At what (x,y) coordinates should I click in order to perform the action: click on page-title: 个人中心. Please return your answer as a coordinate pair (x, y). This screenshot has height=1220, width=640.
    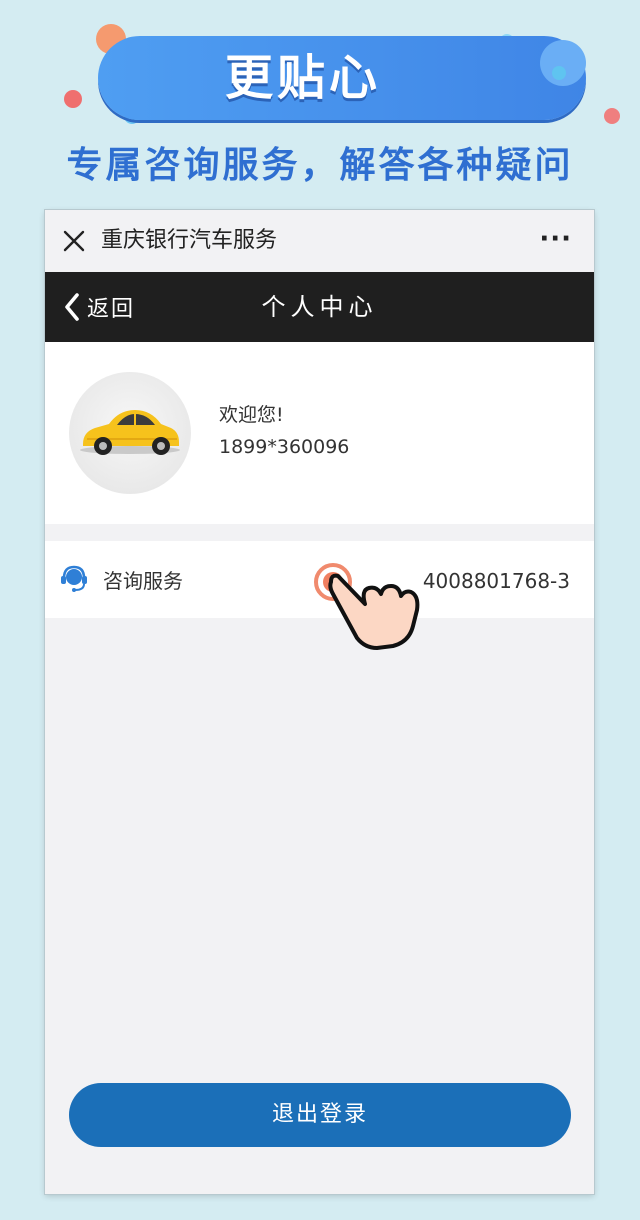
    Looking at the image, I should click on (319, 307).